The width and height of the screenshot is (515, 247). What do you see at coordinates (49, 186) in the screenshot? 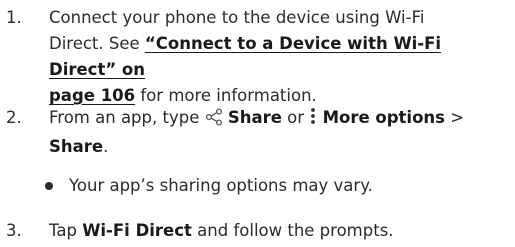
I see `bullet-dot-icon` at bounding box center [49, 186].